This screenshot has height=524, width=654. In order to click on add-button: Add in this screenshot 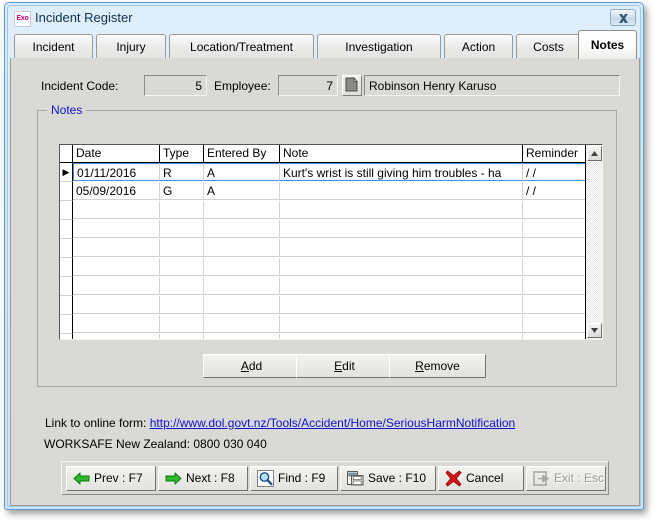, I will do `click(251, 366)`.